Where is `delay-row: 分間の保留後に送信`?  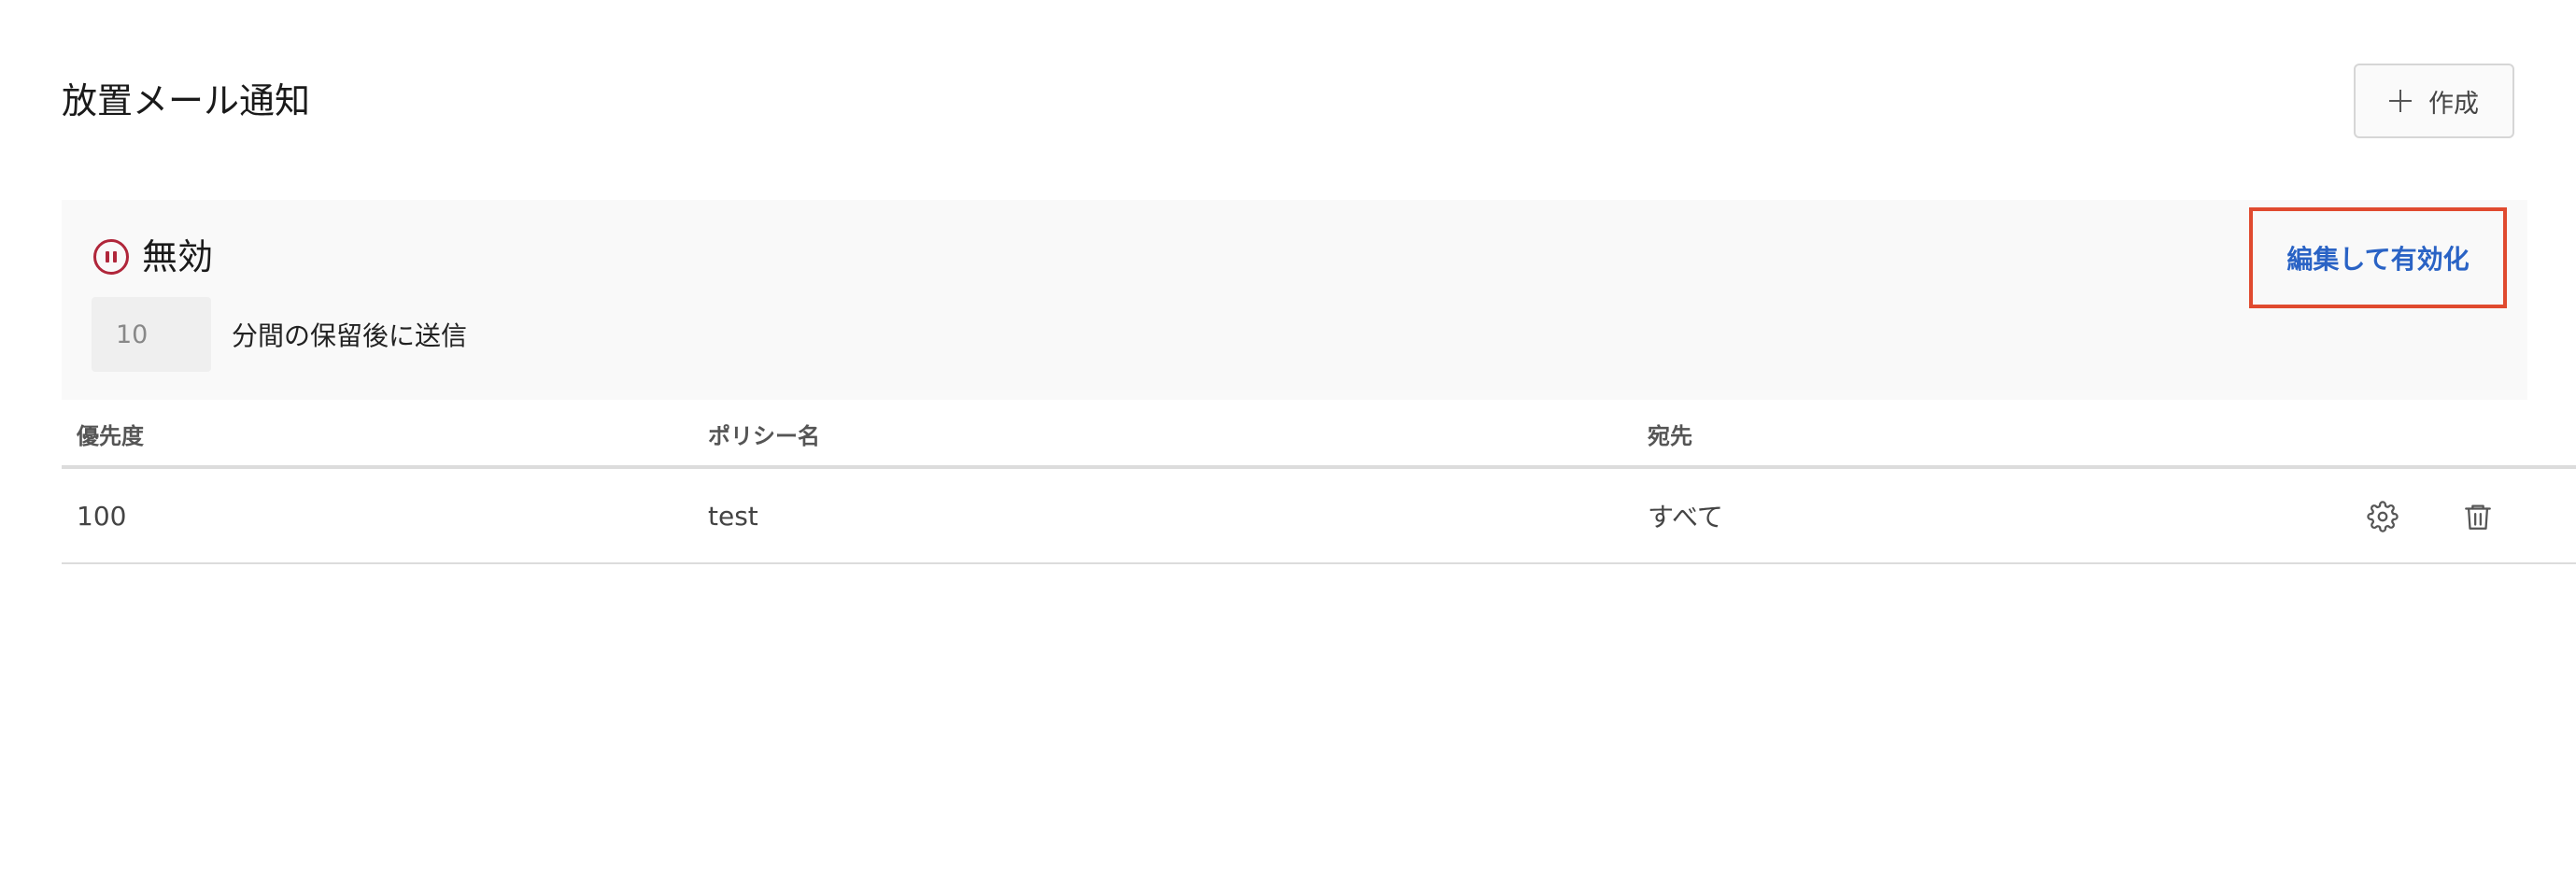
delay-row: 分間の保留後に送信 is located at coordinates (279, 335).